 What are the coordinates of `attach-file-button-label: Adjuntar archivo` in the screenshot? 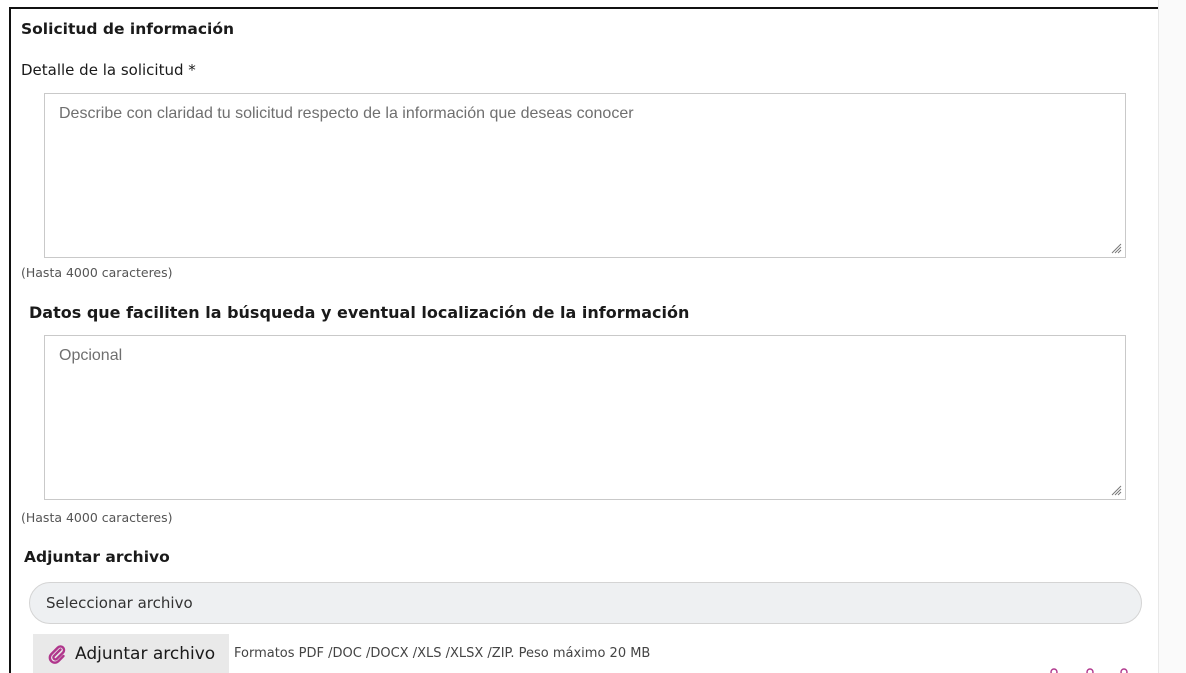 It's located at (145, 653).